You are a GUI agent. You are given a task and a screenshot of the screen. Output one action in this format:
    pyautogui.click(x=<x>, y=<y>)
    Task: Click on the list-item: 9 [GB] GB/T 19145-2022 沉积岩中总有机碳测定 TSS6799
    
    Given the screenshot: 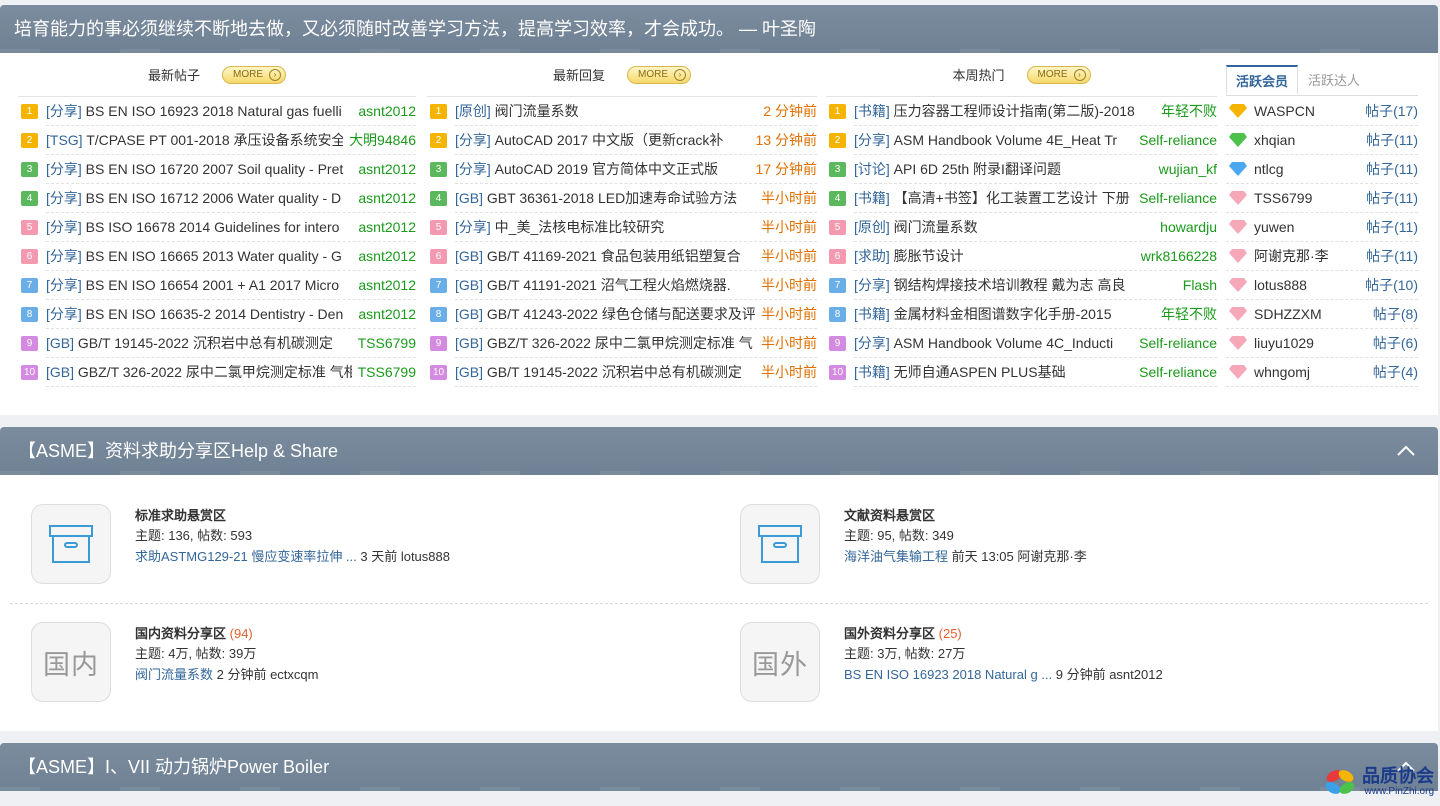 What is the action you would take?
    pyautogui.click(x=217, y=343)
    